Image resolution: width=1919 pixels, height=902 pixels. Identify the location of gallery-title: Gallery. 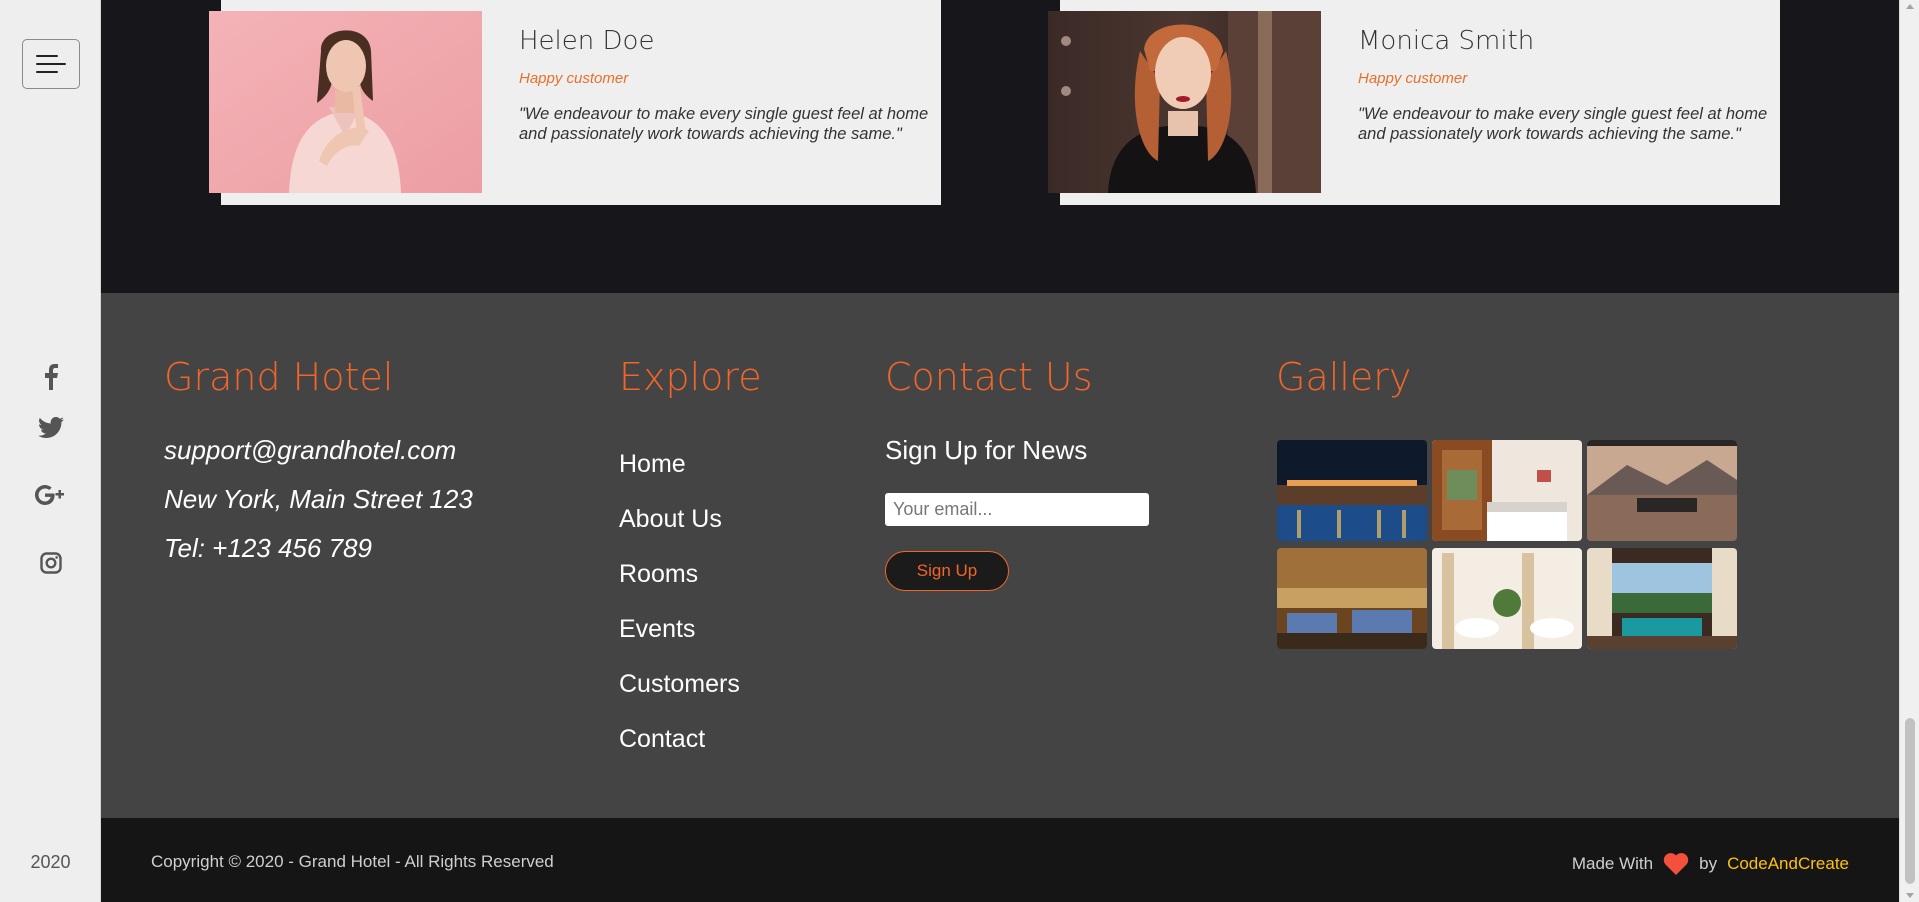
(1344, 377).